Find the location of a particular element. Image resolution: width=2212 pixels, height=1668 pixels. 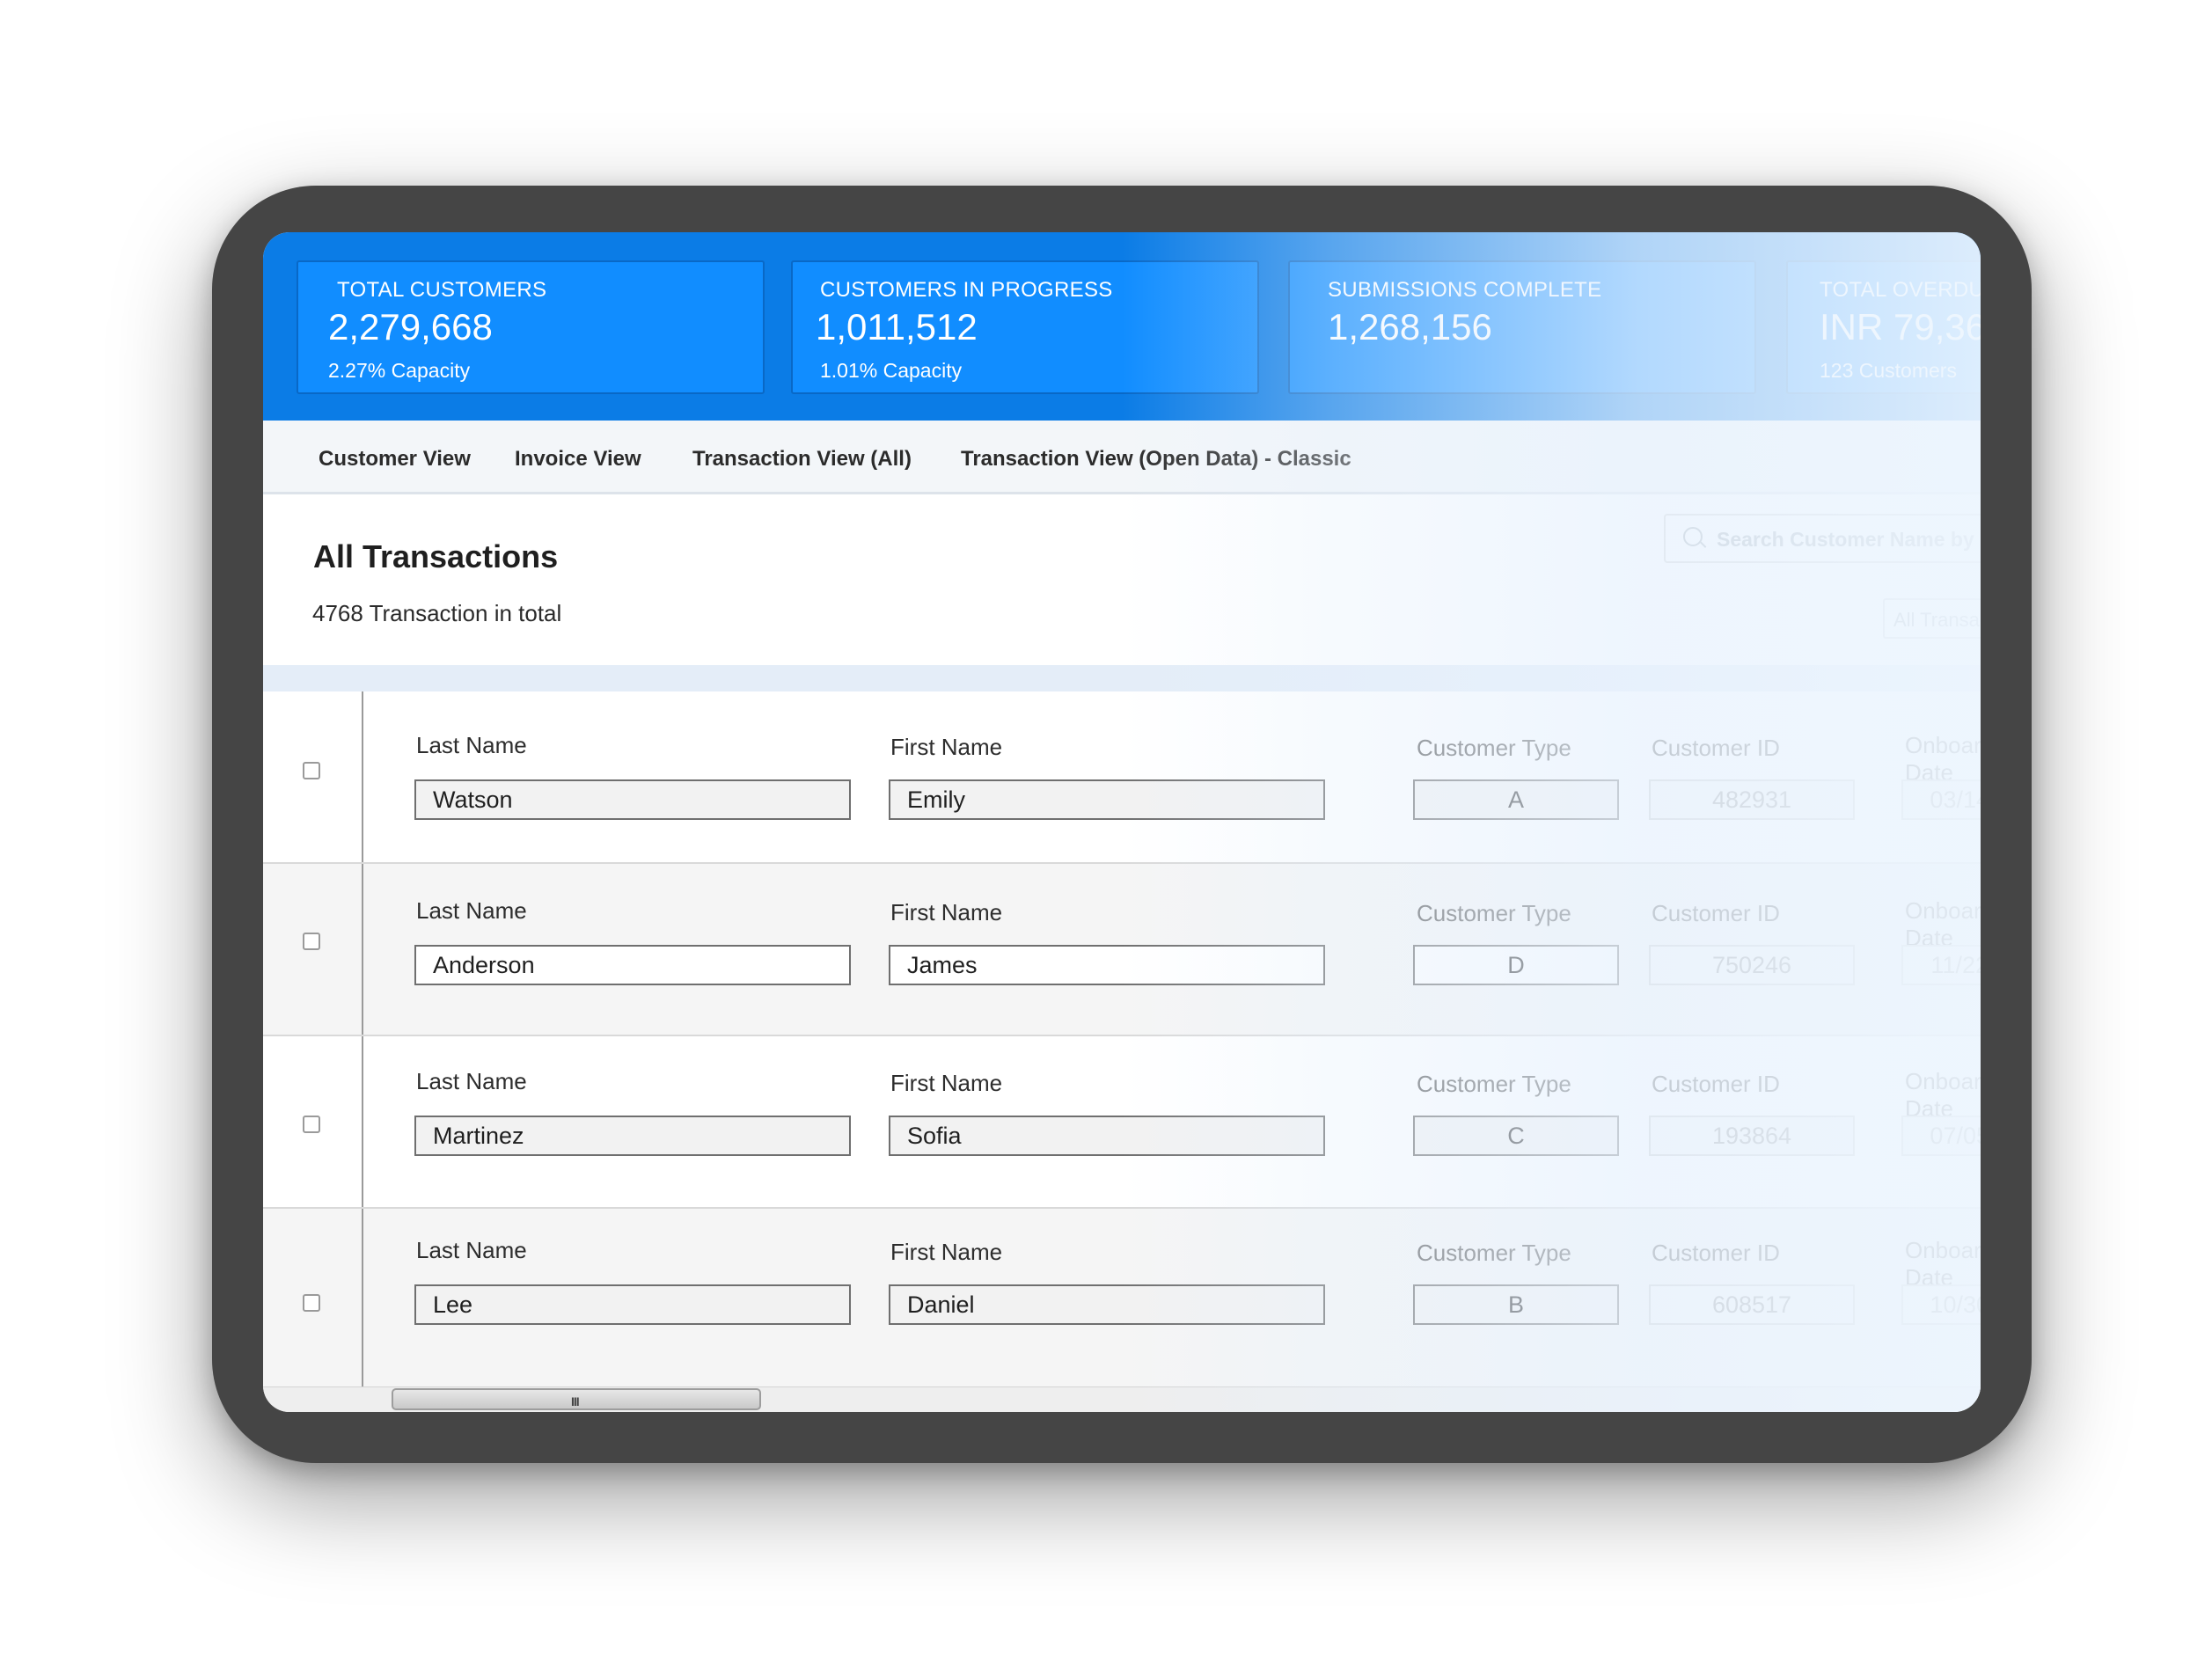

kpi-label: TOTAL OVERDUE is located at coordinates (1900, 290).